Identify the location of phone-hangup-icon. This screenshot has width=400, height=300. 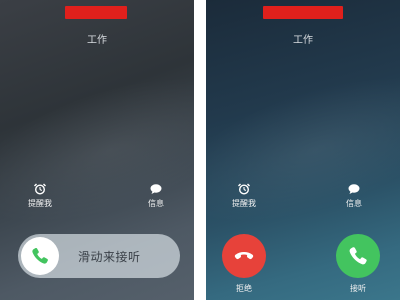
(244, 256).